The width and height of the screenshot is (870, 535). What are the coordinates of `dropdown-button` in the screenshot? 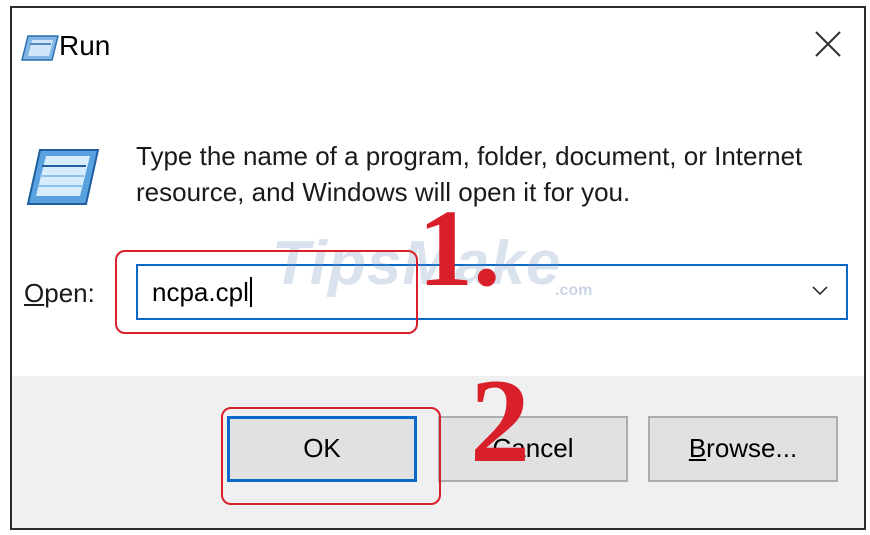 It's located at (821, 292).